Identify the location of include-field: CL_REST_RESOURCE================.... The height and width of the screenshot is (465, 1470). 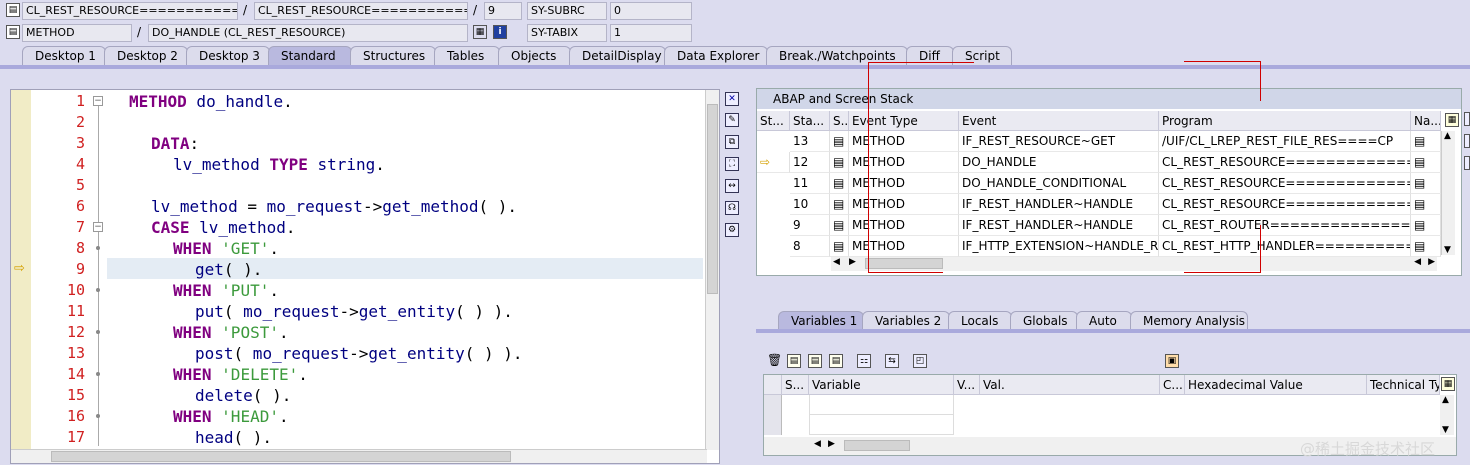
(361, 11).